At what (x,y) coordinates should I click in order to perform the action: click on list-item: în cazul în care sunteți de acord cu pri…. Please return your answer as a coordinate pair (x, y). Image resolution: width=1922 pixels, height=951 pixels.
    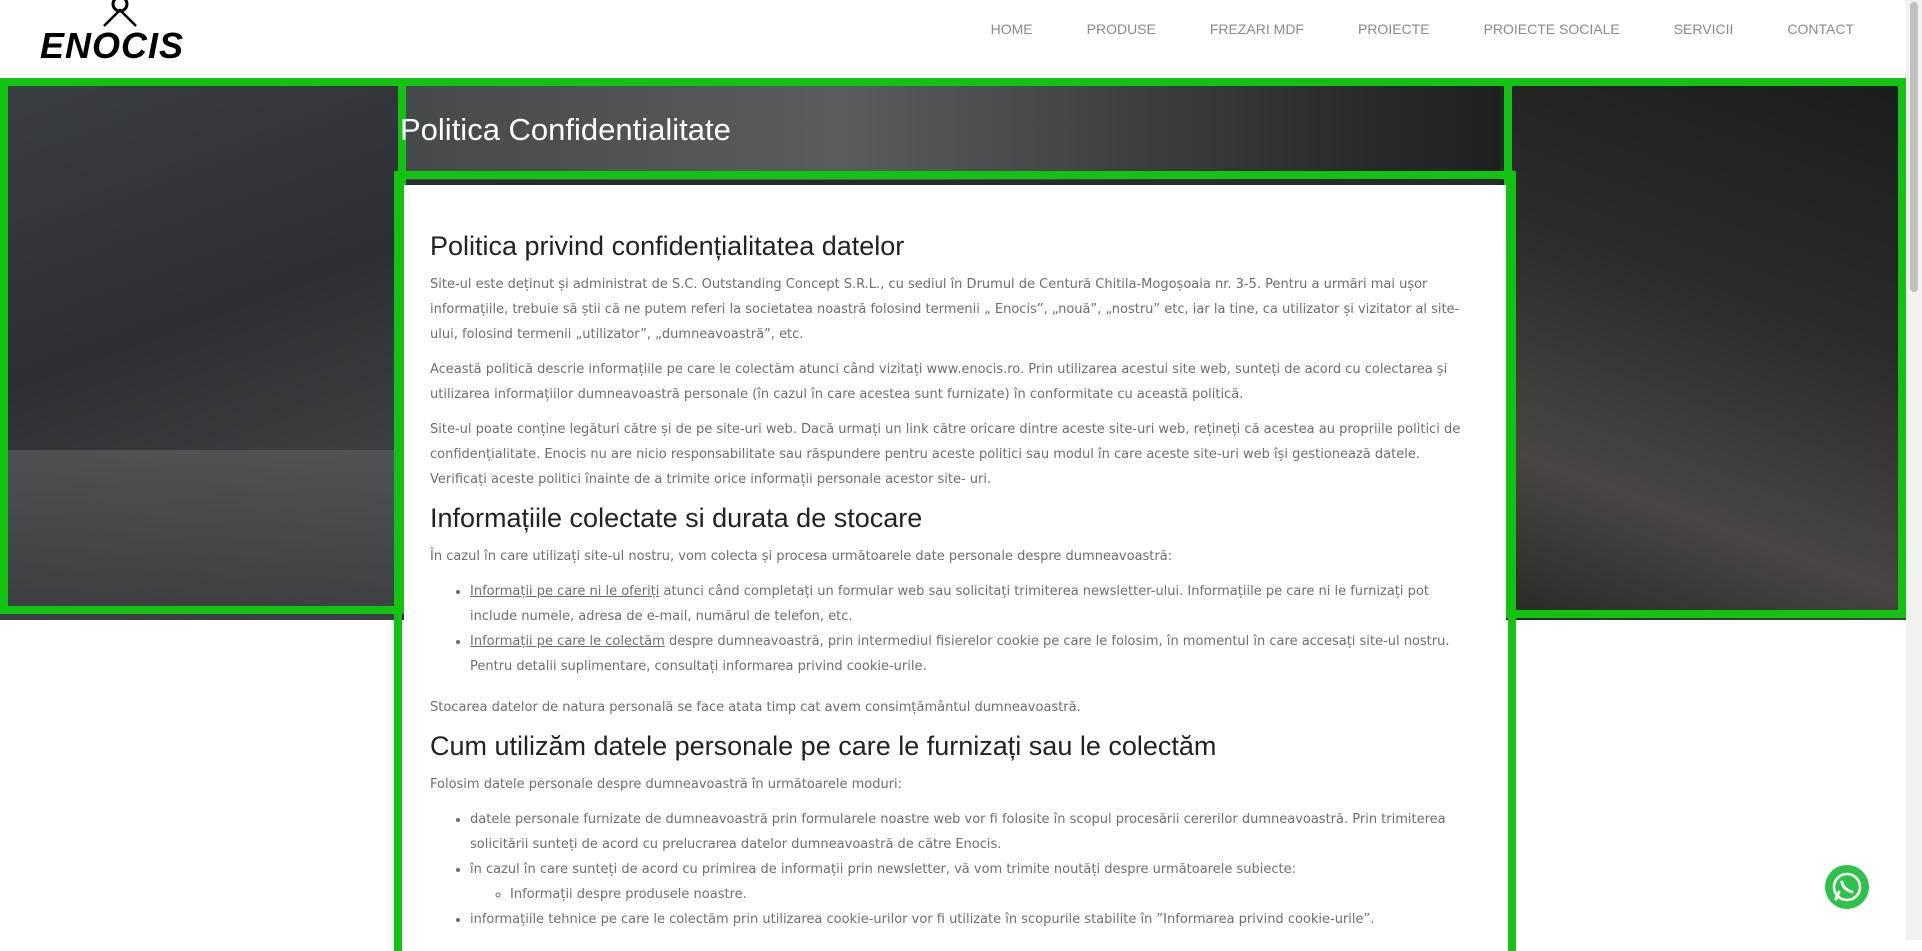
    Looking at the image, I should click on (975, 882).